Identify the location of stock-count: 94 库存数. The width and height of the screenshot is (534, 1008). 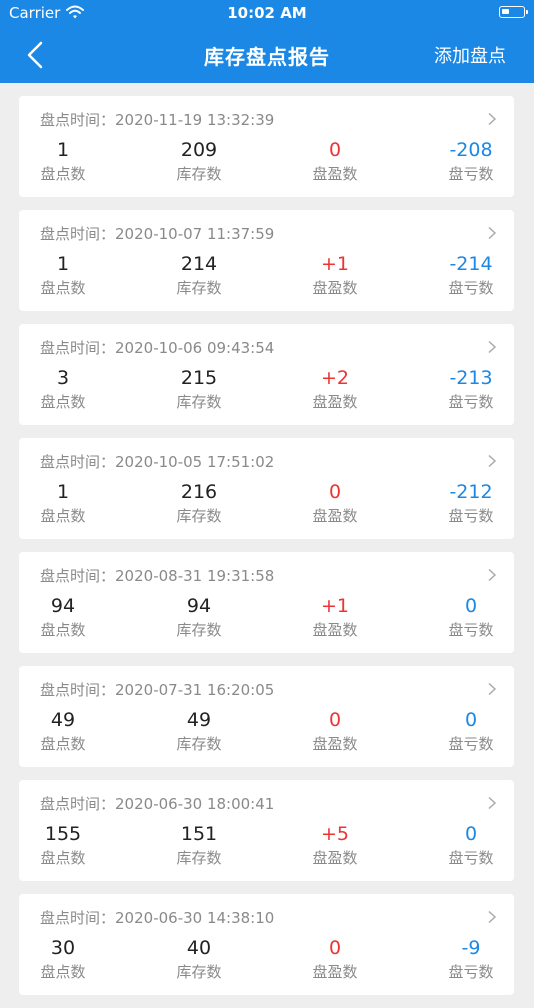
(199, 617).